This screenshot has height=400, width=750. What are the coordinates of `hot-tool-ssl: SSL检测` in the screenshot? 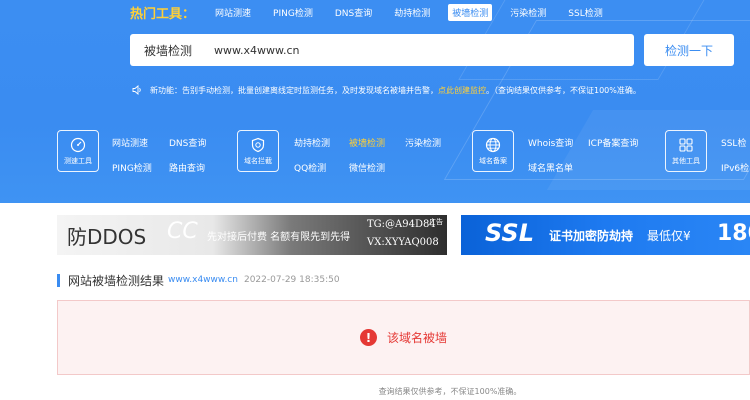 It's located at (585, 12).